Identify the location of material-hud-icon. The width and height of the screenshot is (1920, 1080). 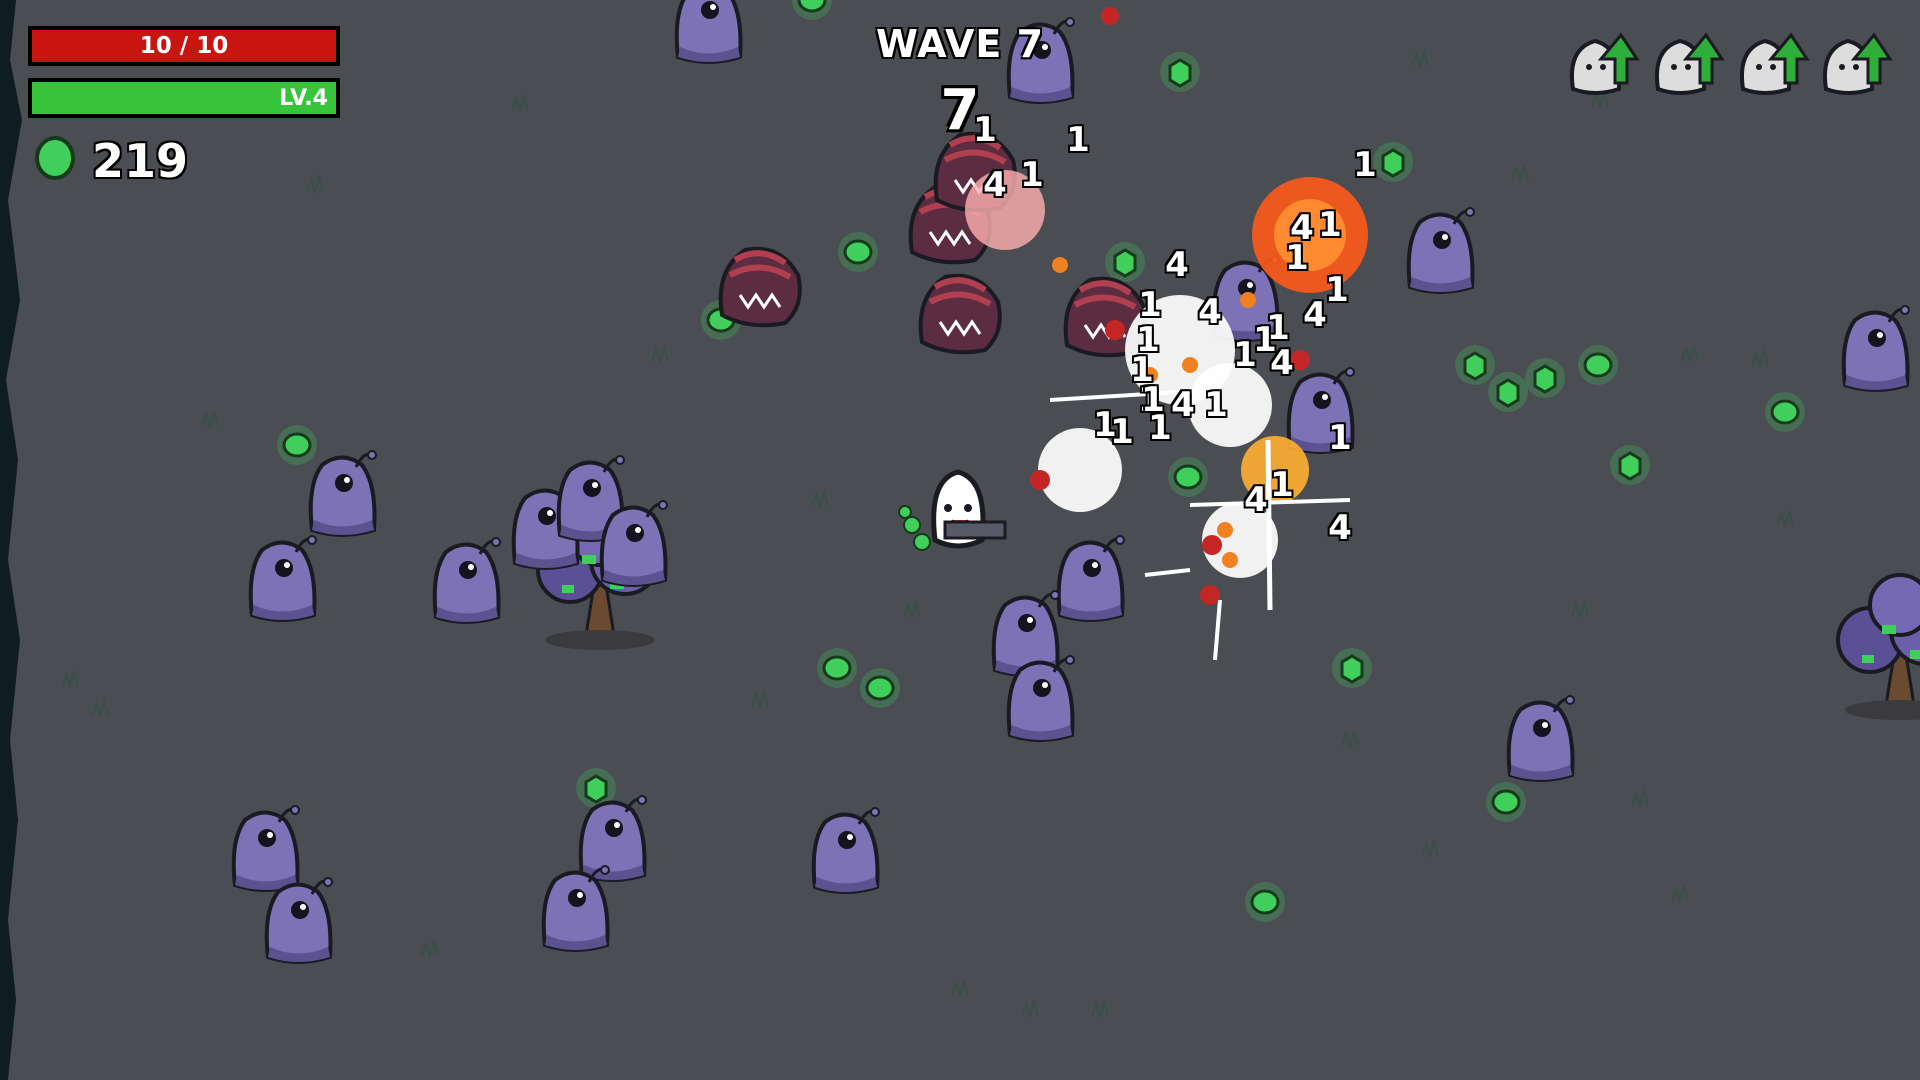
(55, 158).